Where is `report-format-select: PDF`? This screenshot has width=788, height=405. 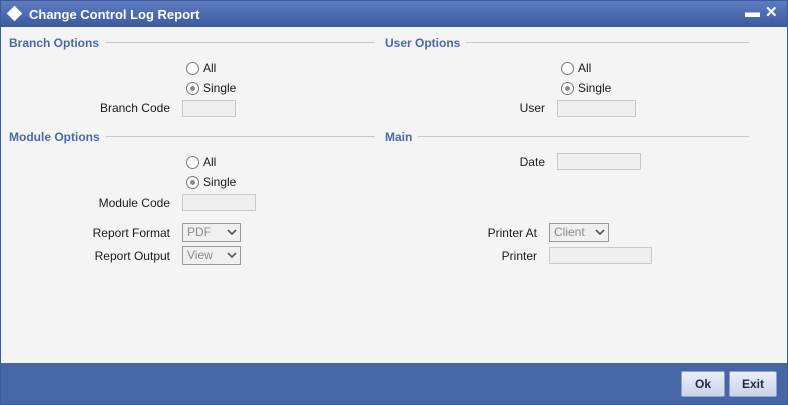 report-format-select: PDF is located at coordinates (211, 232).